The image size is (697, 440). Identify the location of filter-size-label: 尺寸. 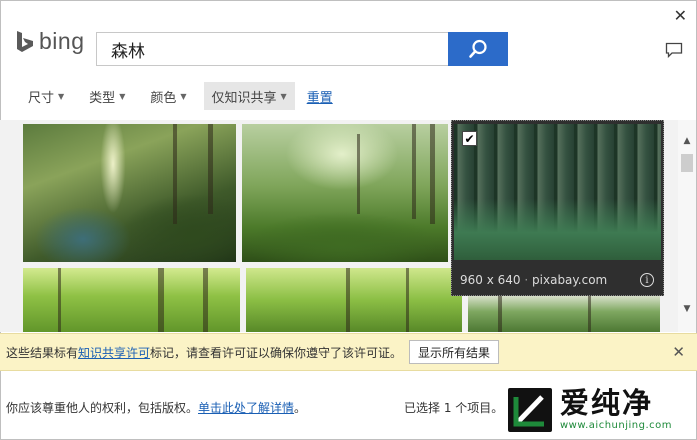
(41, 98).